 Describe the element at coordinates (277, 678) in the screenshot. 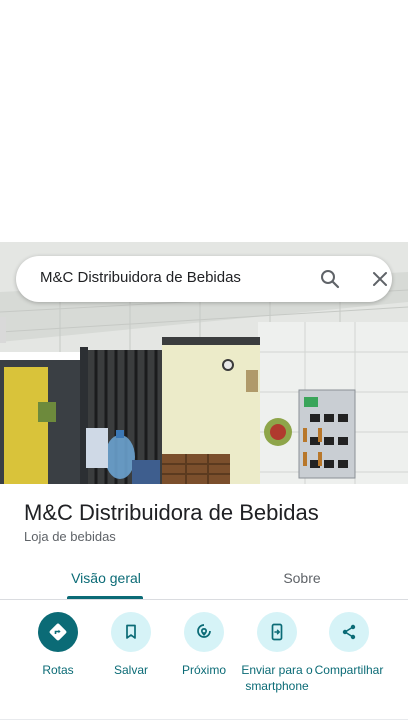

I see `send-to-phone-label: Enviar para o smartphone` at that location.